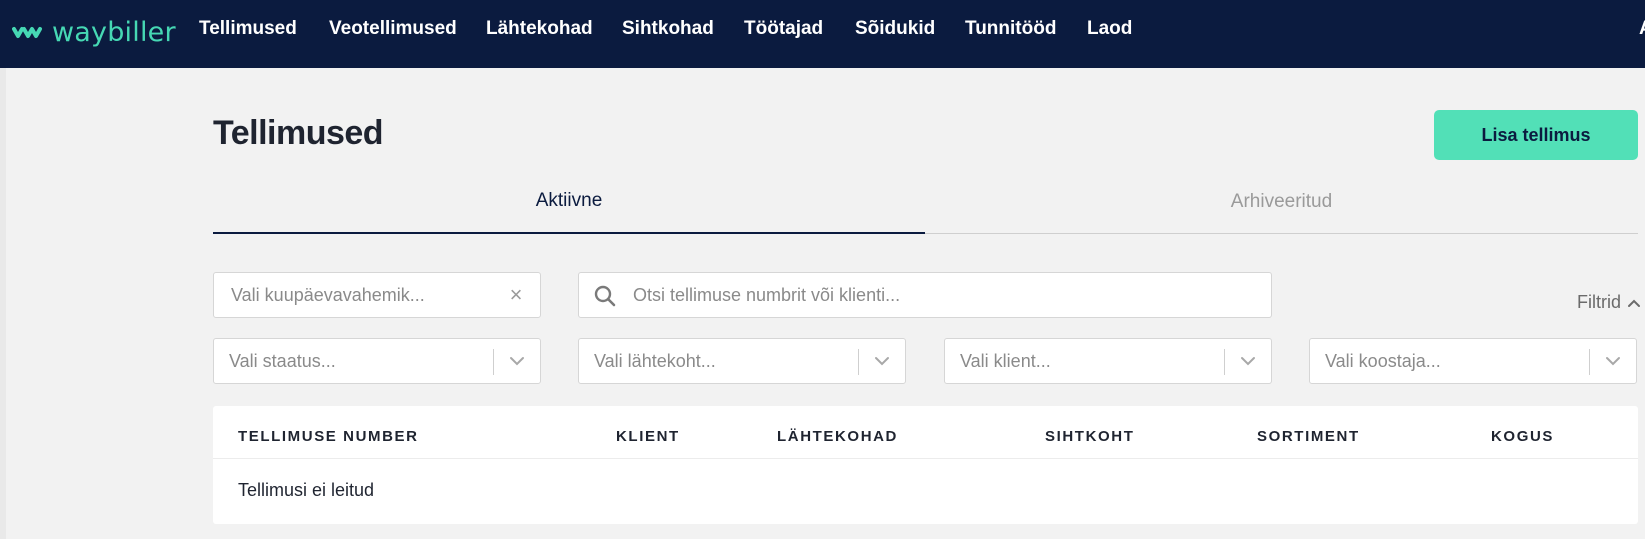  Describe the element at coordinates (328, 436) in the screenshot. I see `column-header-order-number: TELLIMUSE NUMBER` at that location.